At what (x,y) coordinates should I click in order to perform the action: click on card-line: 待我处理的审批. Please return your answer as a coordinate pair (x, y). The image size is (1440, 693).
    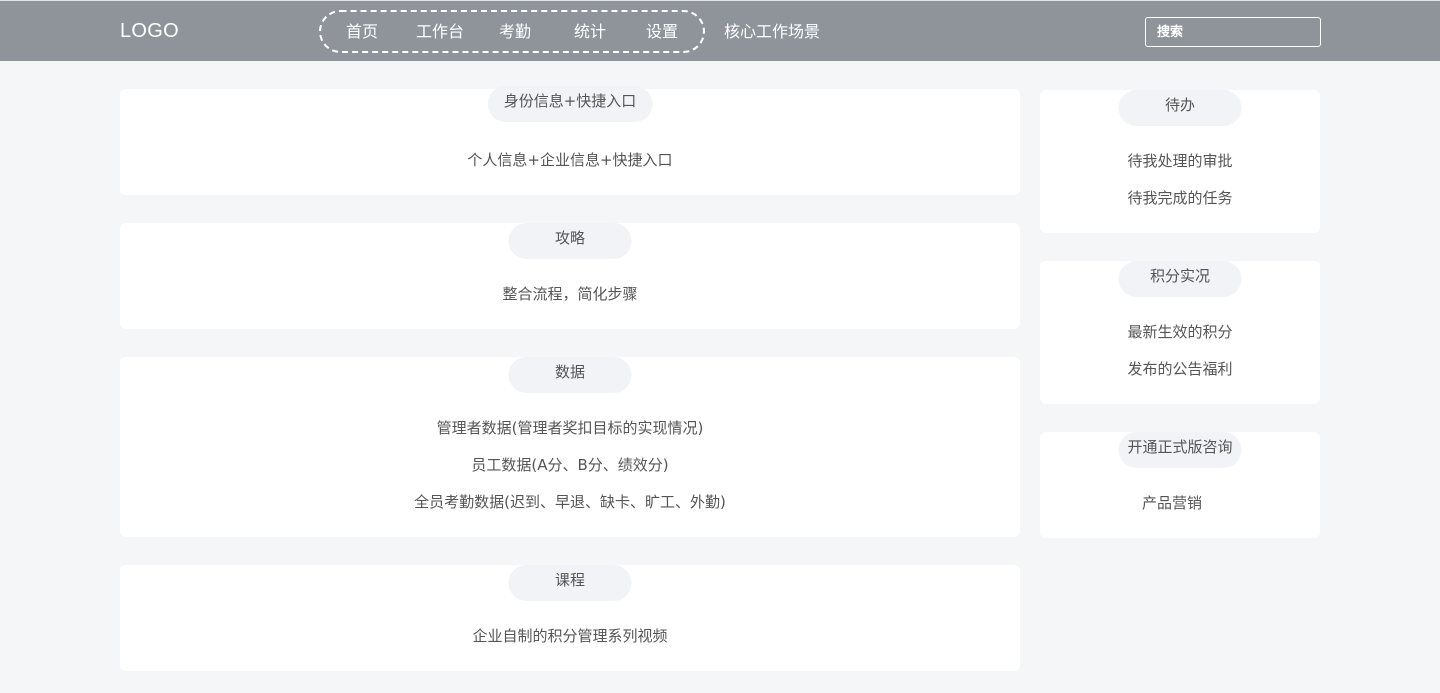
    Looking at the image, I should click on (1180, 161).